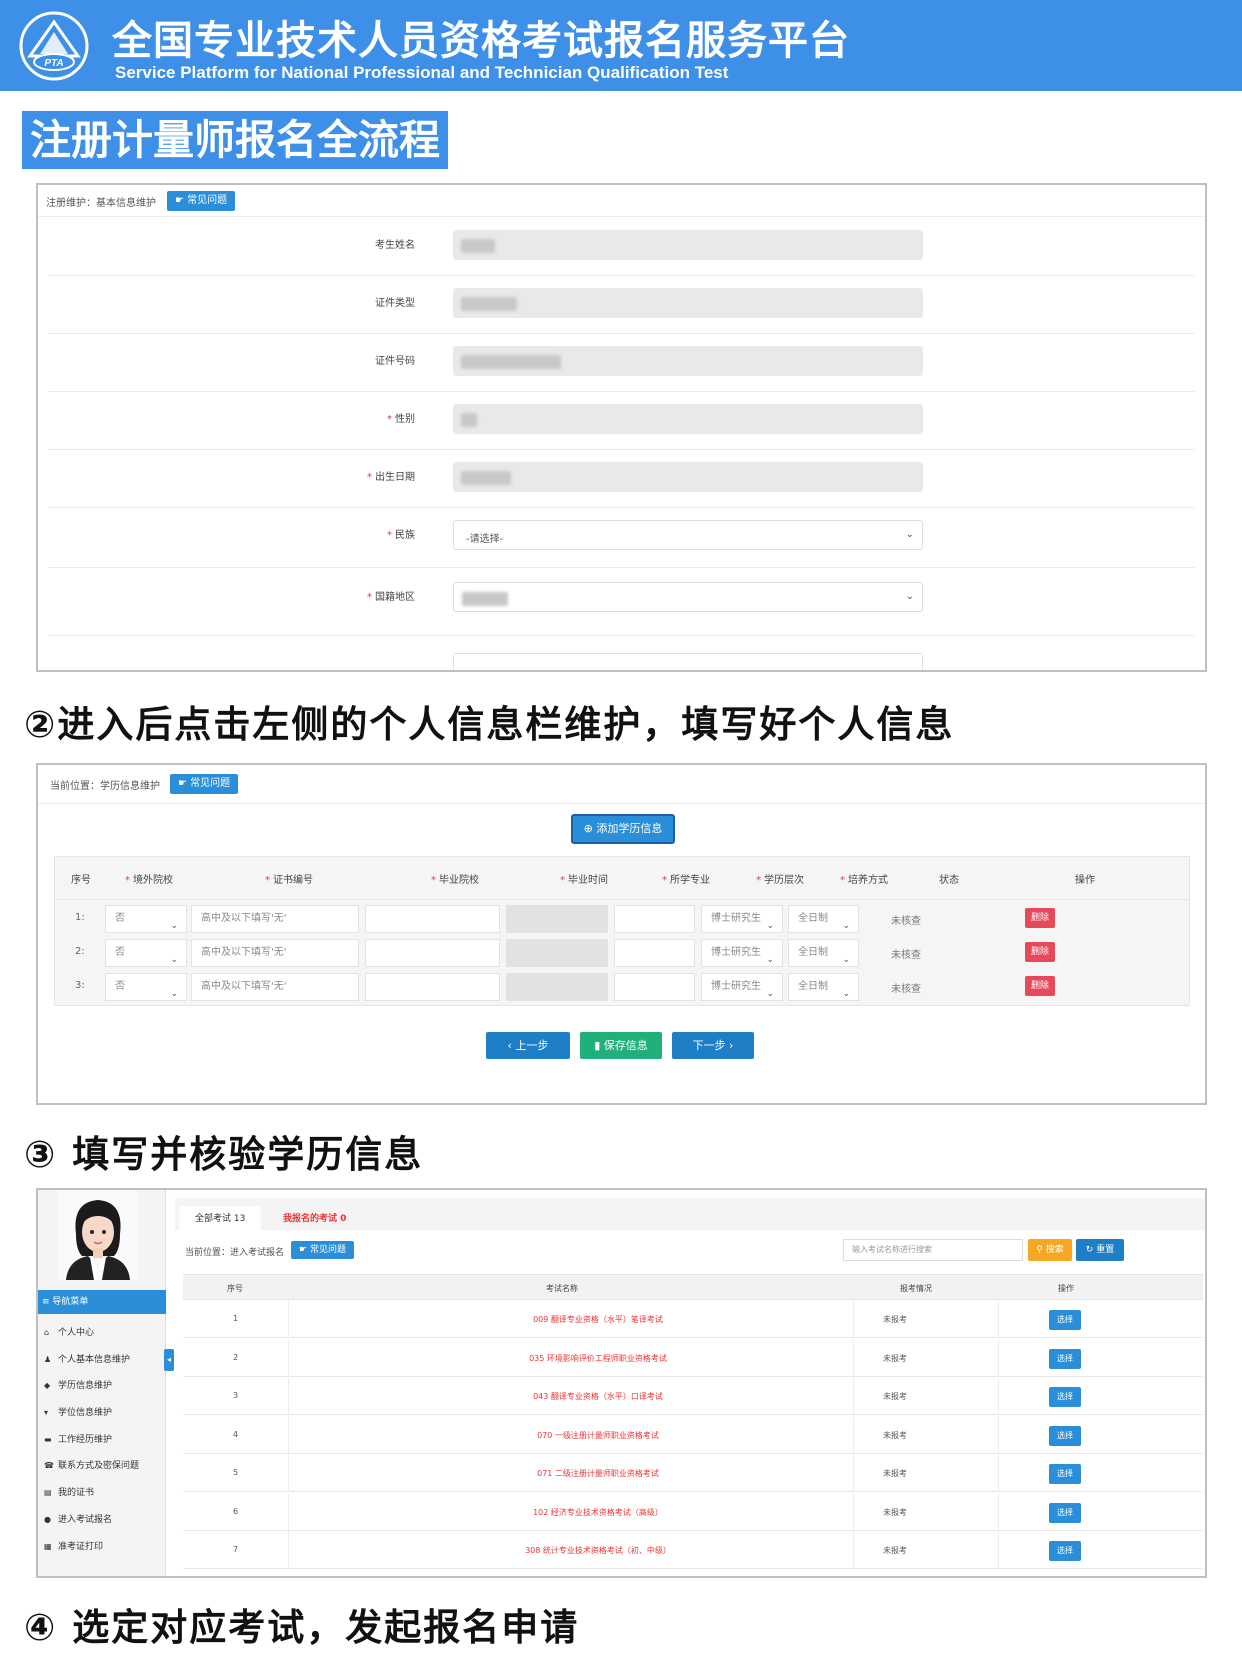  Describe the element at coordinates (693, 1396) in the screenshot. I see `table-row: 3 043 翻译专业资格（水平）口译考试 未报考 选择` at that location.